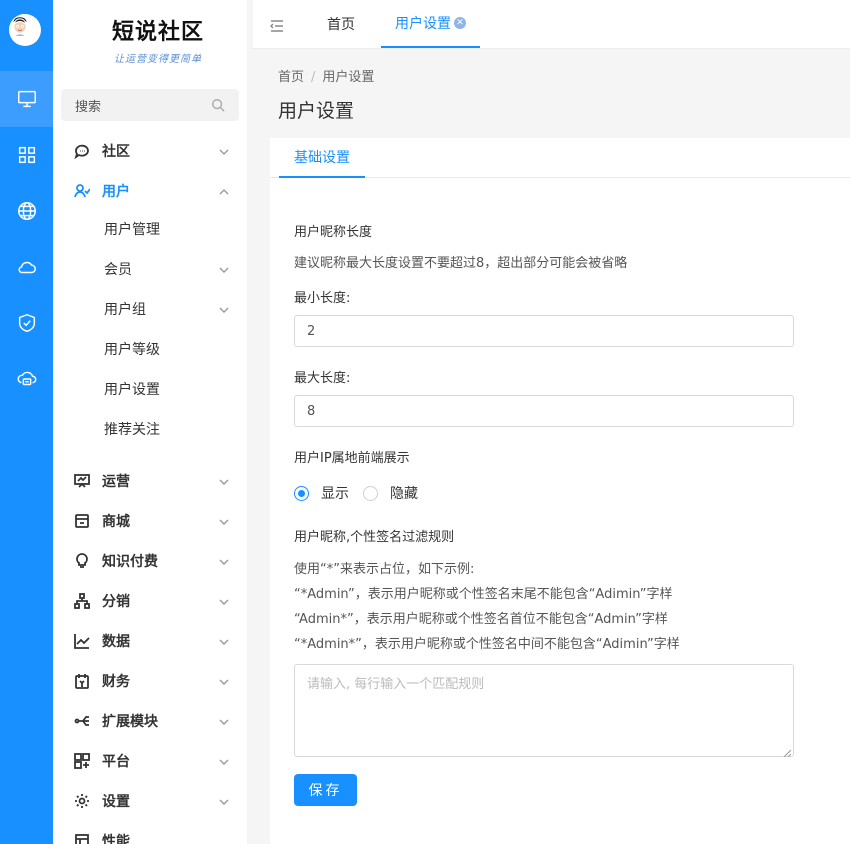  Describe the element at coordinates (26, 267) in the screenshot. I see `cloud-icon` at that location.